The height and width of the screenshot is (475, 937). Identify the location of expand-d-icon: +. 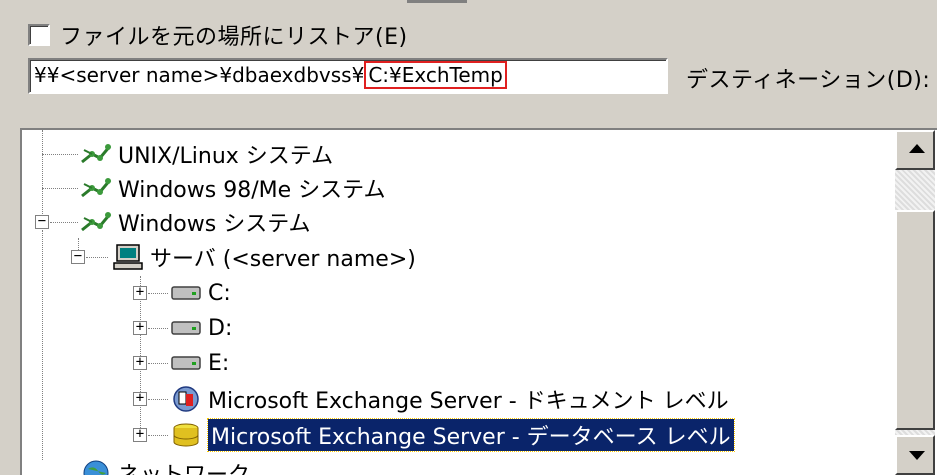
(140, 327).